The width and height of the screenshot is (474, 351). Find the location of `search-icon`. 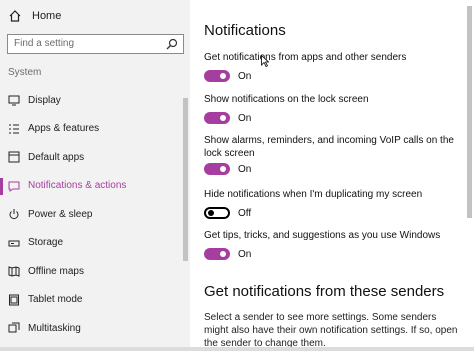

search-icon is located at coordinates (172, 44).